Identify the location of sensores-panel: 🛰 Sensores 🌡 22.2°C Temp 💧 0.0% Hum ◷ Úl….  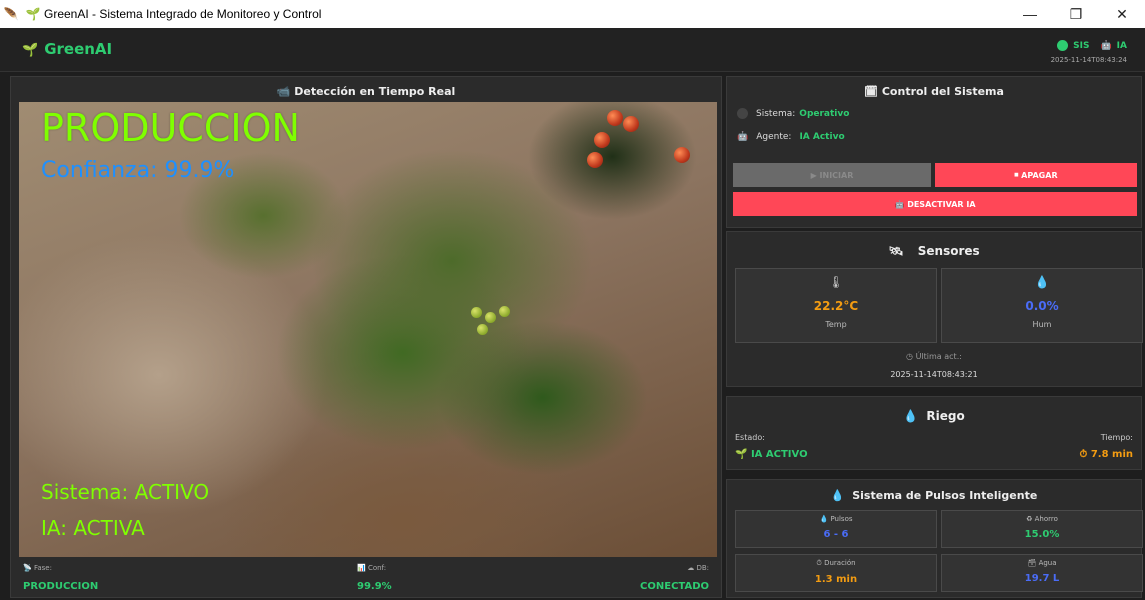
(934, 309).